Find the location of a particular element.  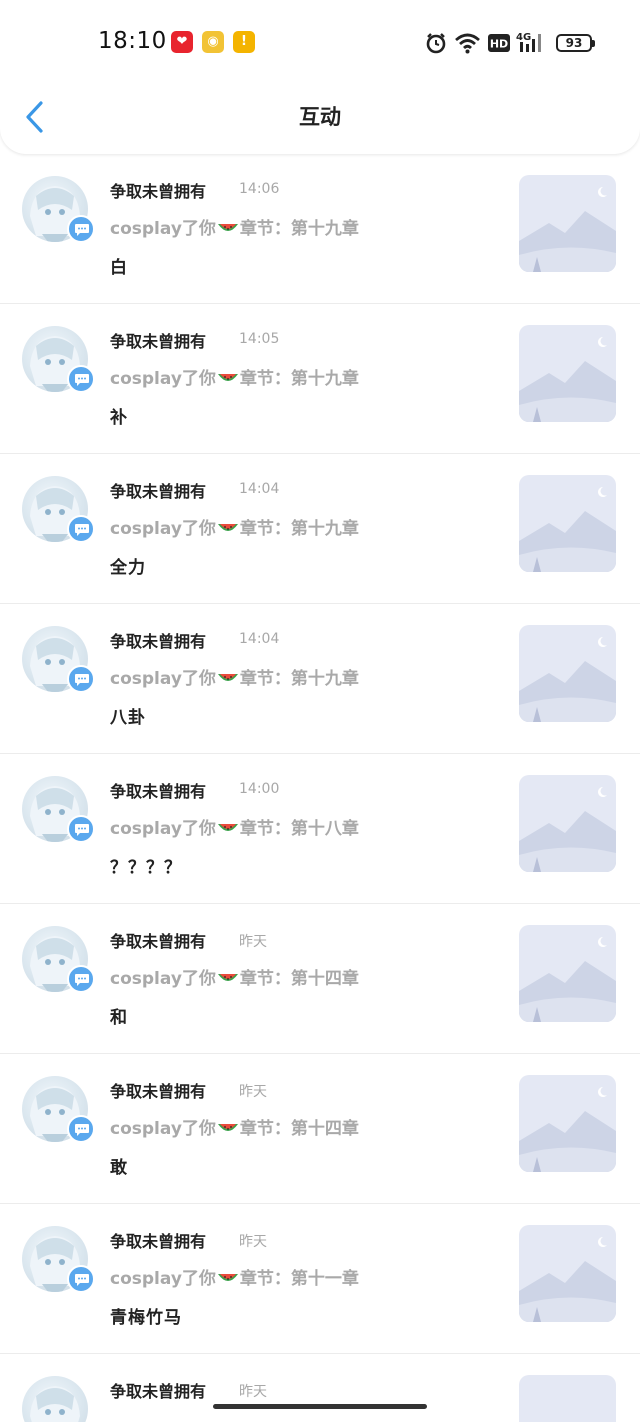

status-bar: 18:10 ❤ ◉ ! HD 4G 93 is located at coordinates (320, 43).